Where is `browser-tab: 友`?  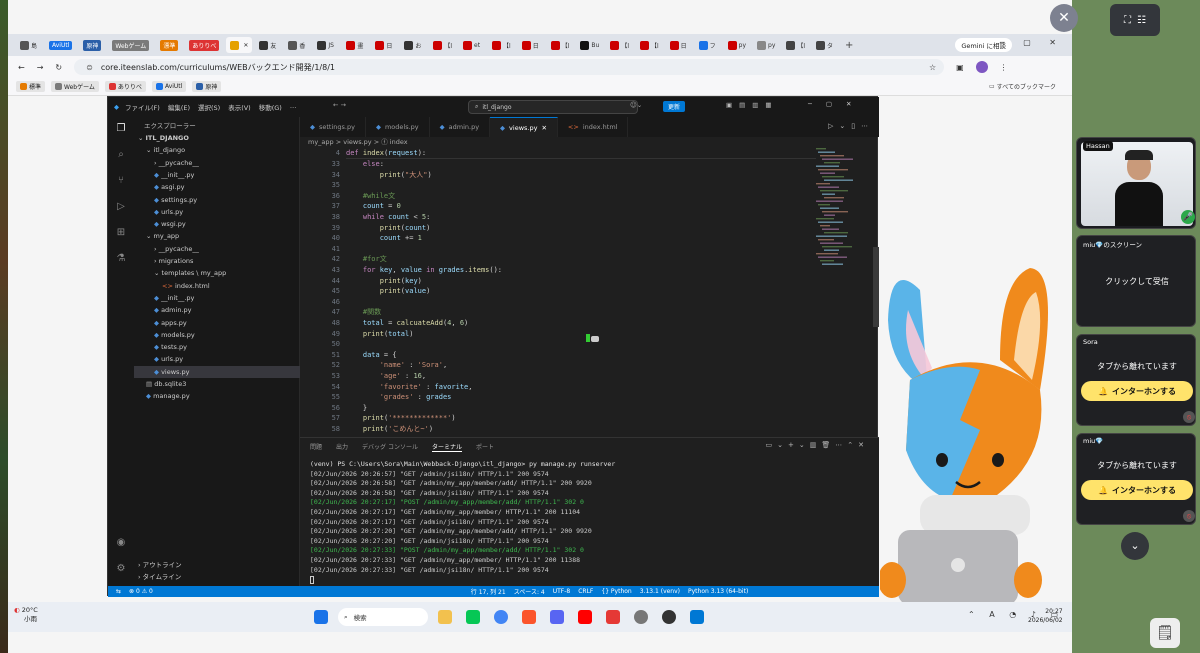
browser-tab: 友 is located at coordinates (268, 45).